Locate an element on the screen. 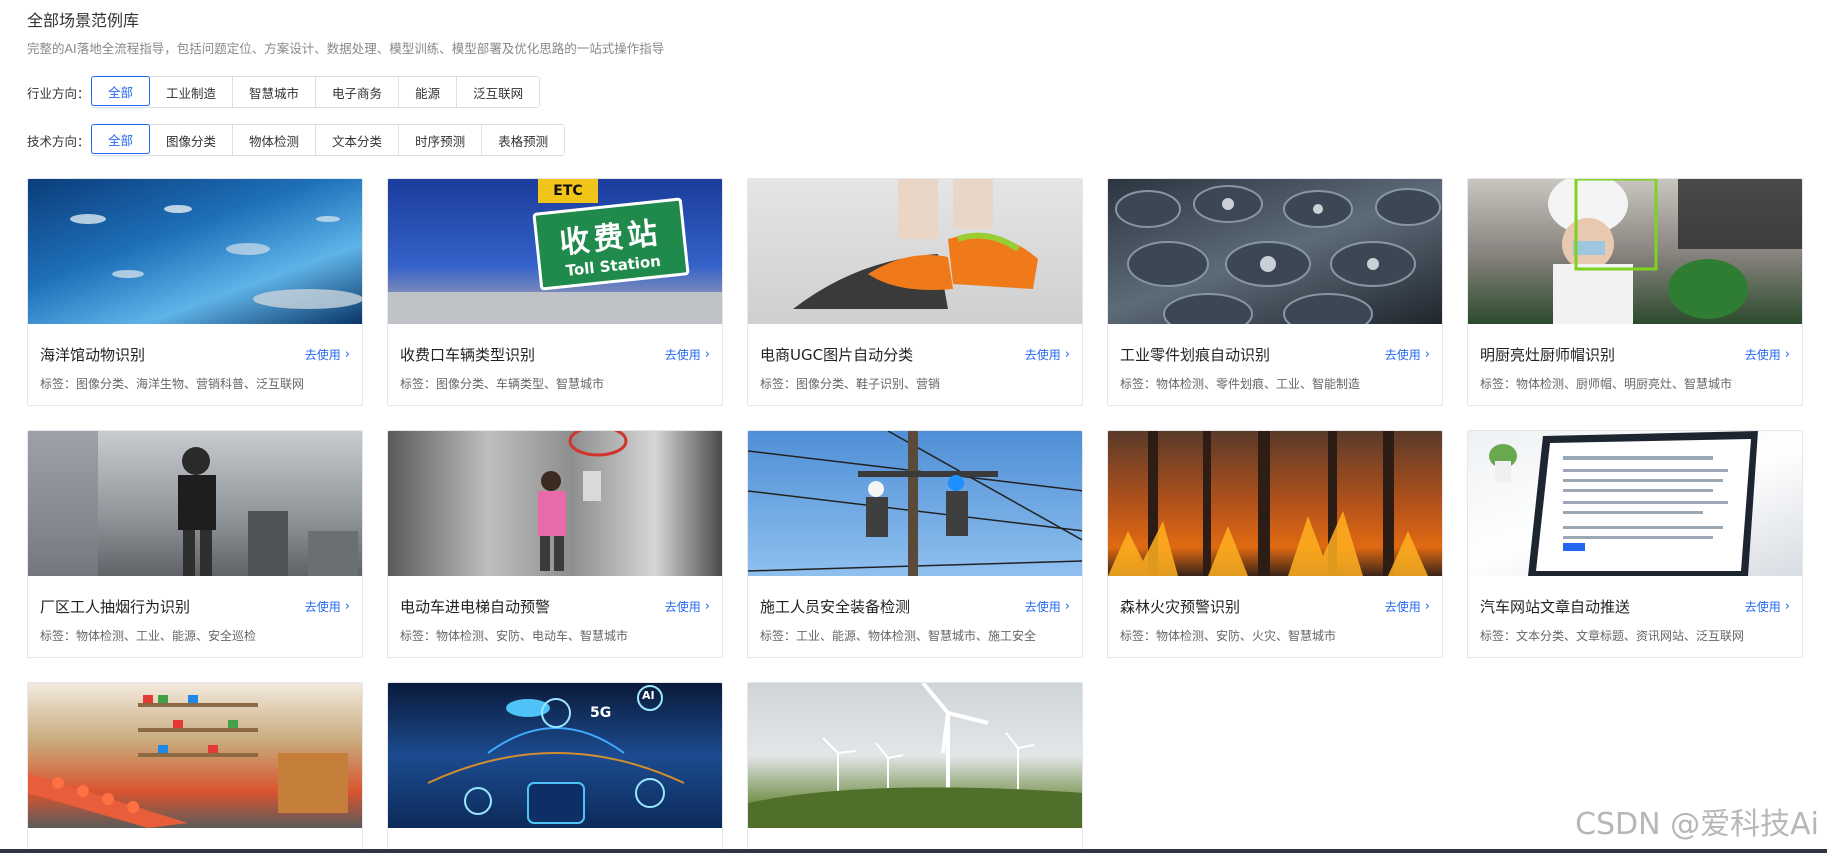 The image size is (1827, 853). chef-shapes is located at coordinates (1675, 251).